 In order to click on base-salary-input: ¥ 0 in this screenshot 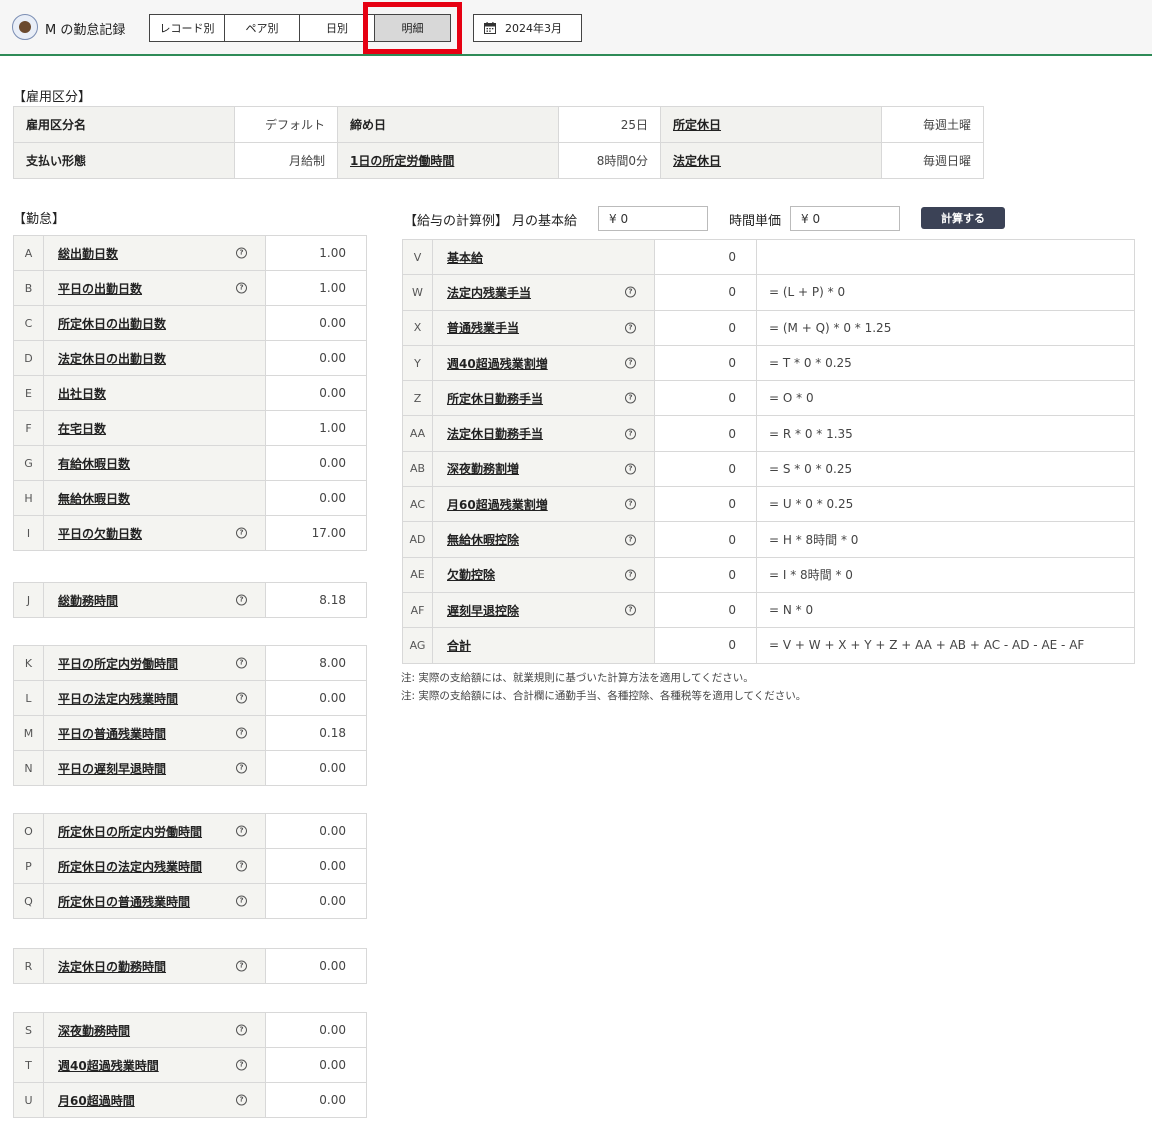, I will do `click(653, 218)`.